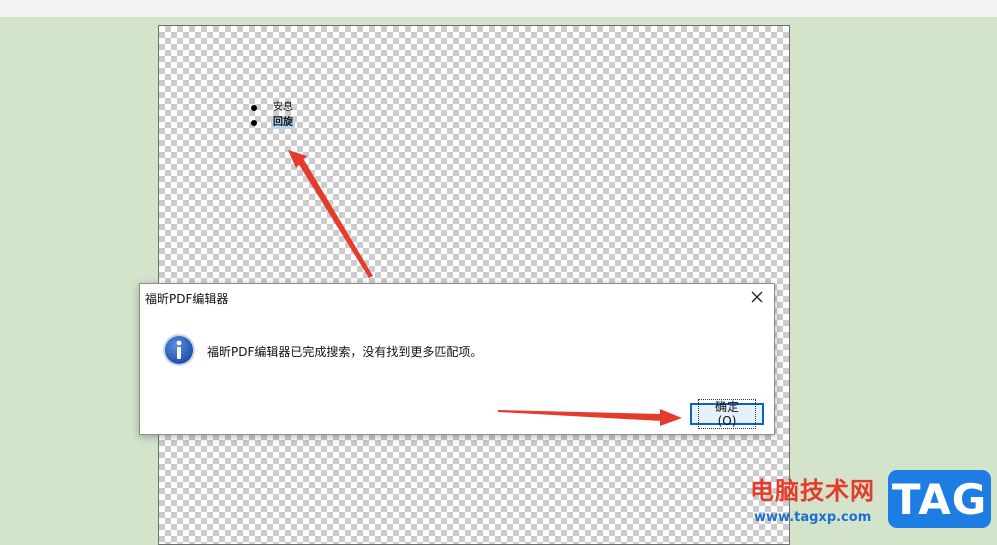 This screenshot has width=997, height=545. Describe the element at coordinates (813, 517) in the screenshot. I see `watermark-url: www.tagxp.com` at that location.